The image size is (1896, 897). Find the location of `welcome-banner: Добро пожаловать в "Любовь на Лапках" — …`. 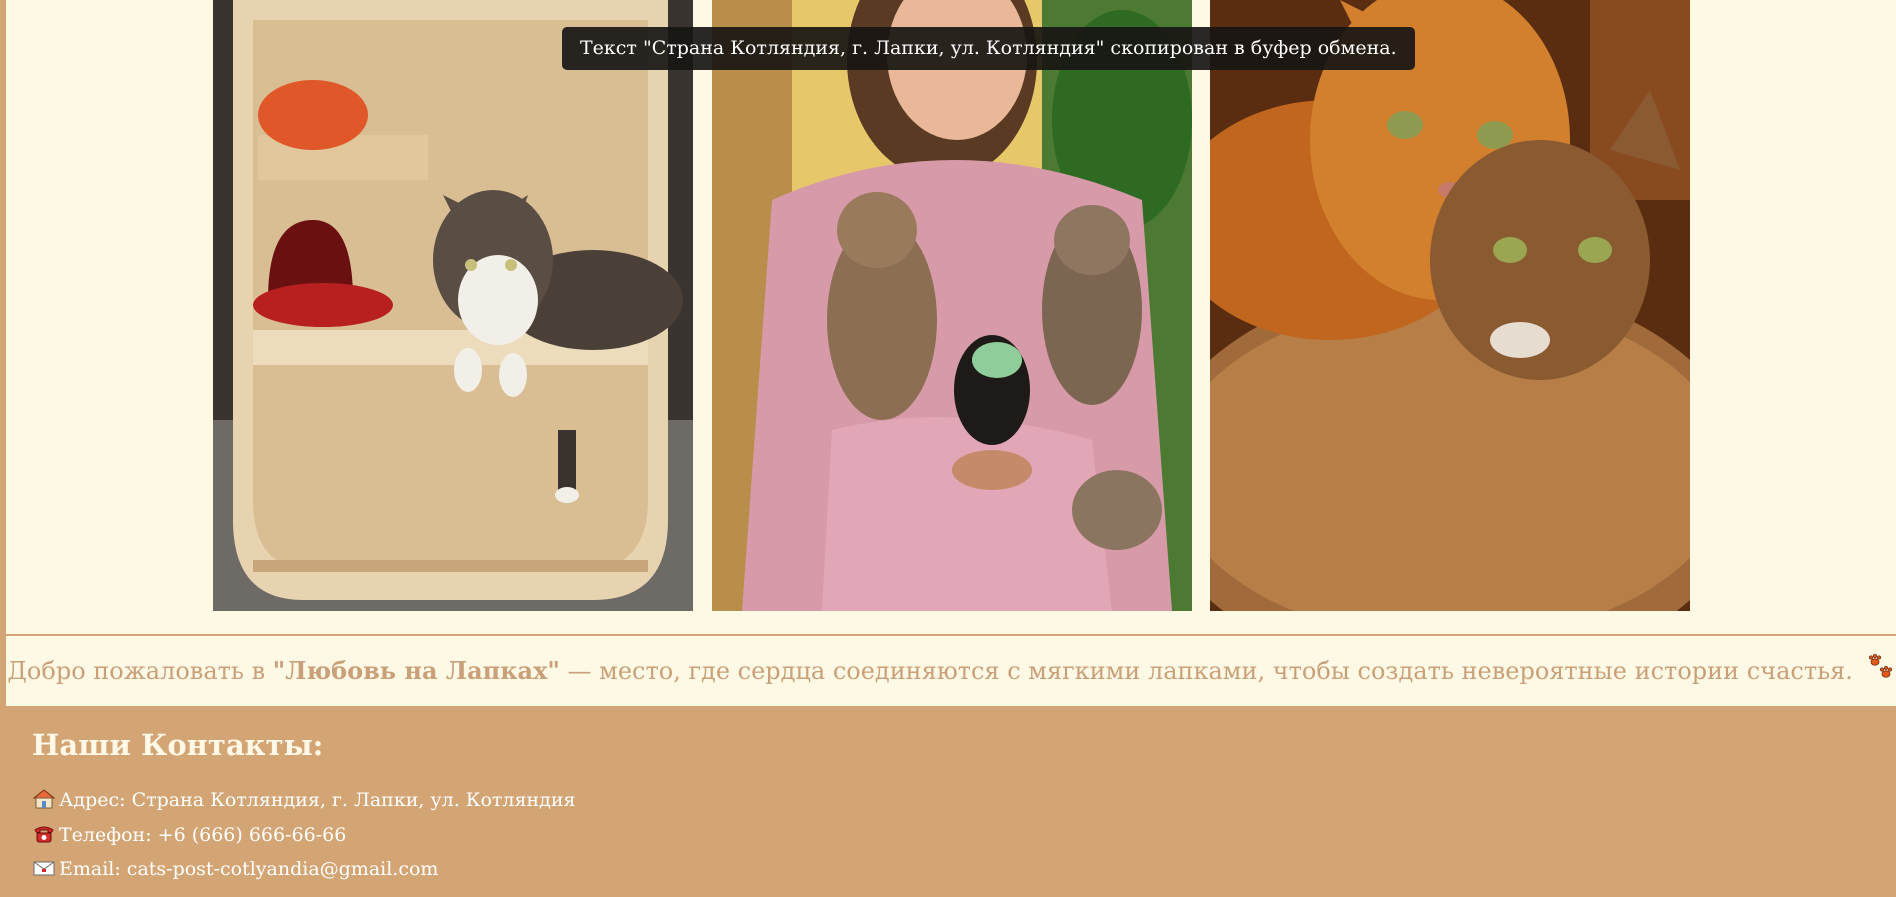

welcome-banner: Добро пожаловать в "Любовь на Лапках" — … is located at coordinates (951, 671).